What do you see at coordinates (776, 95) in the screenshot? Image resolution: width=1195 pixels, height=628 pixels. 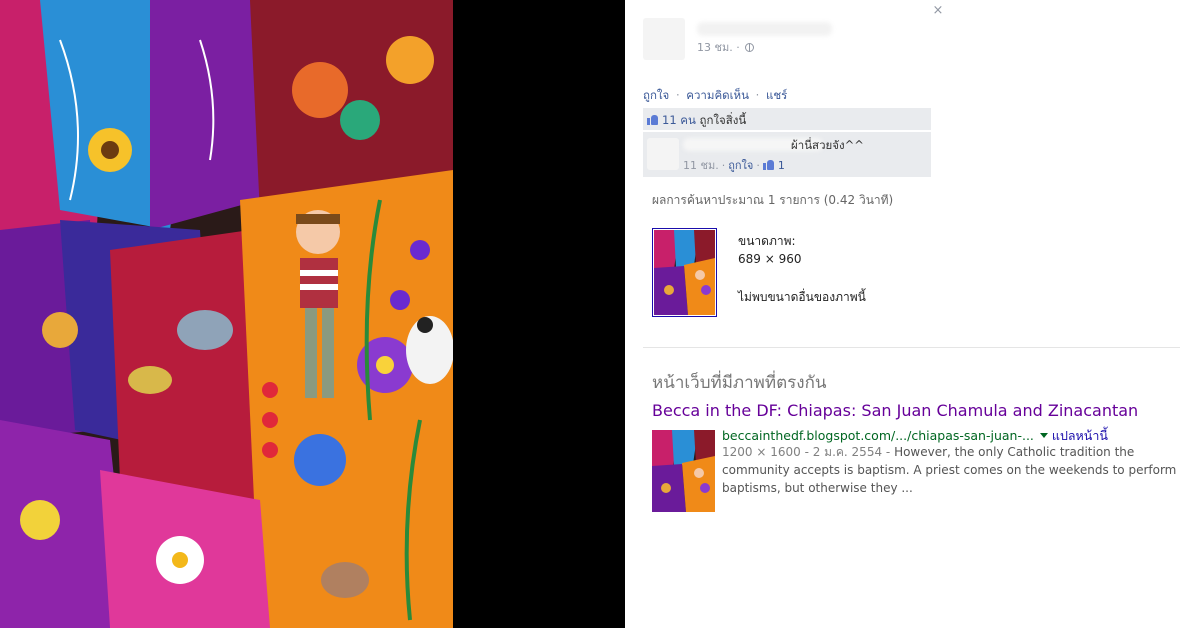 I see `share-link: แชร์` at bounding box center [776, 95].